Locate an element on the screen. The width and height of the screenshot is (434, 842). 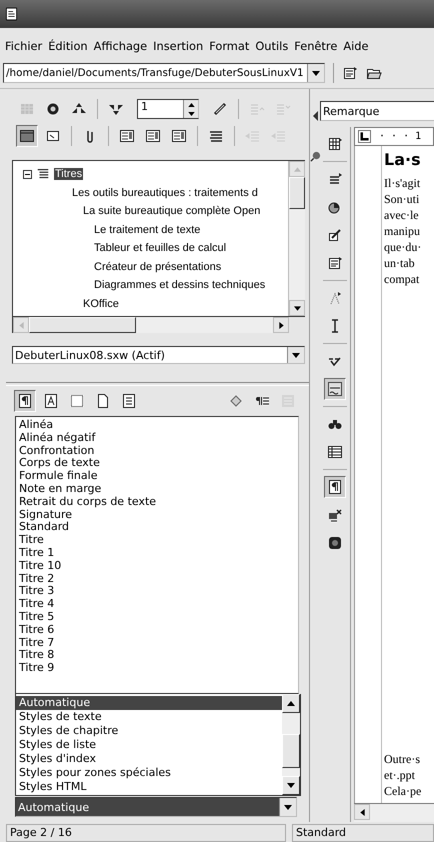
tree-item: Tableur et feuilles de calcul is located at coordinates (160, 248).